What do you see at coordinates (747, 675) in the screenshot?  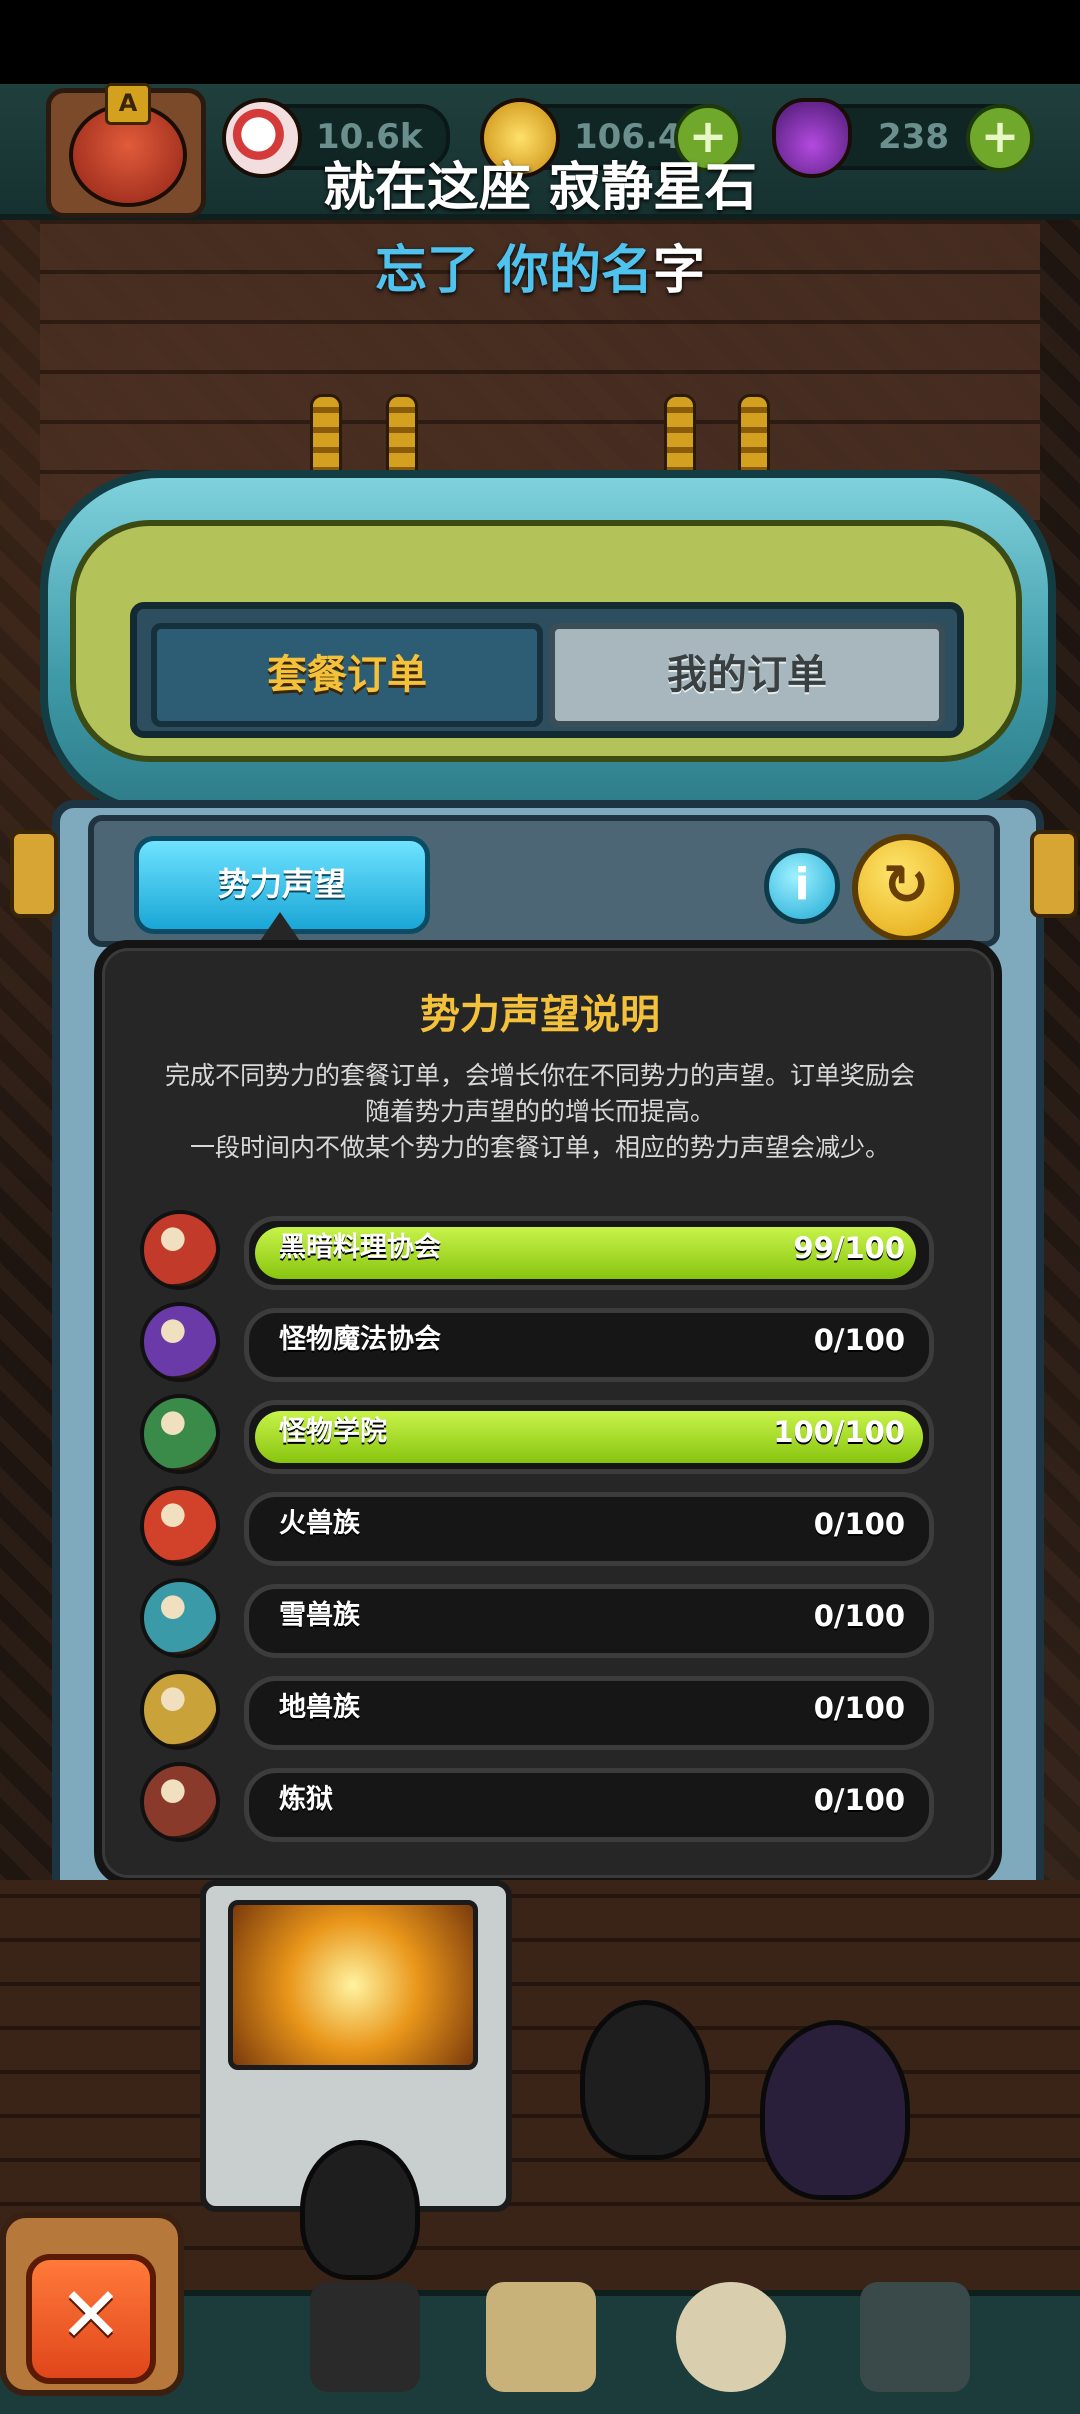 I see `tab-my-orders: 我的订单` at bounding box center [747, 675].